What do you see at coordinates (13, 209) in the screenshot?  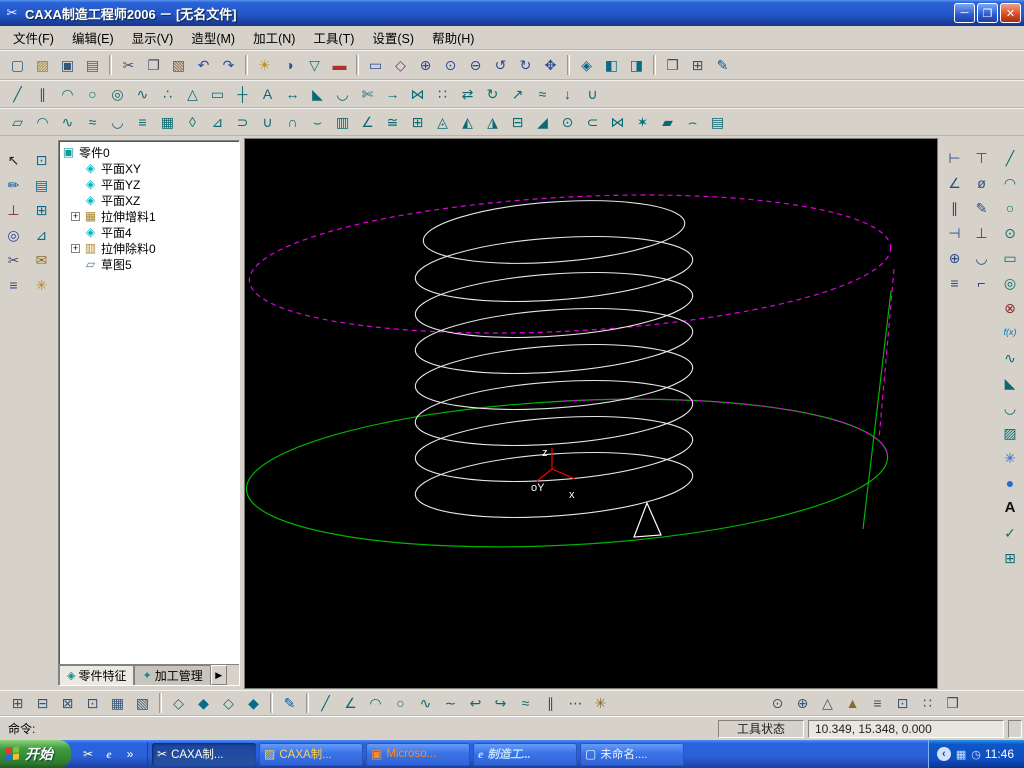 I see `coord-system-icon: ⊥` at bounding box center [13, 209].